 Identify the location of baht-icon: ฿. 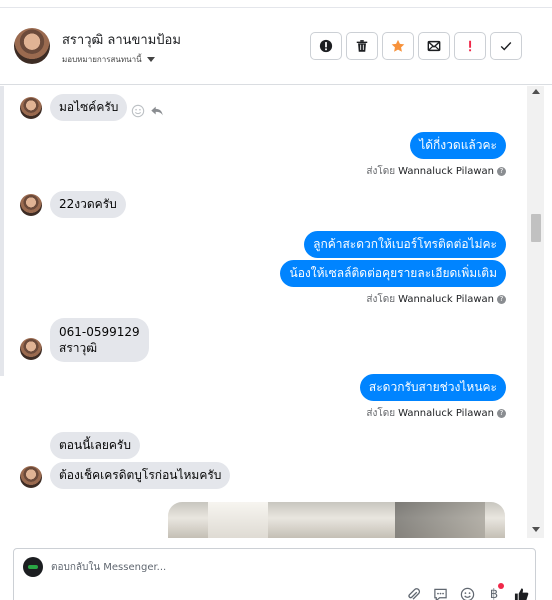
(494, 593).